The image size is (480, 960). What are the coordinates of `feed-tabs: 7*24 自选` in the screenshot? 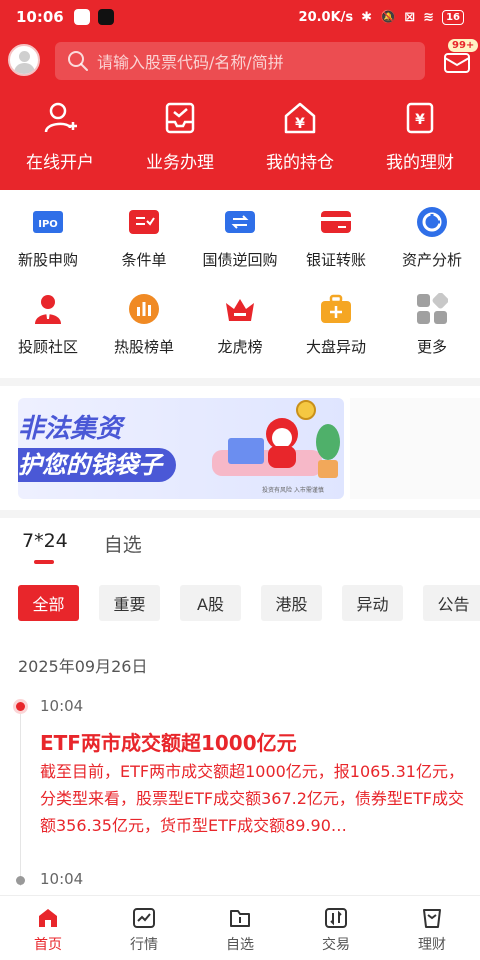 It's located at (240, 547).